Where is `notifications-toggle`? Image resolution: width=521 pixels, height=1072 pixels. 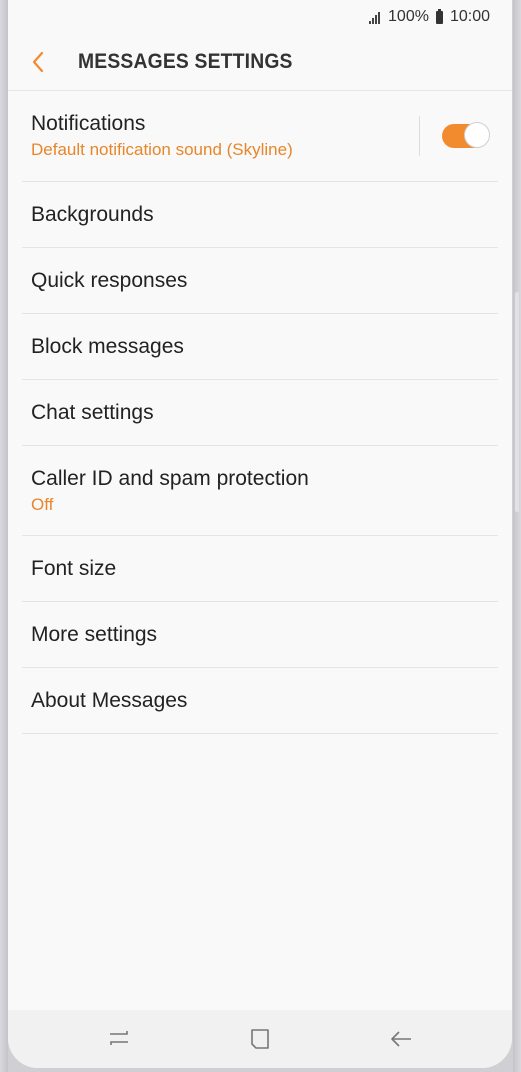
notifications-toggle is located at coordinates (466, 135).